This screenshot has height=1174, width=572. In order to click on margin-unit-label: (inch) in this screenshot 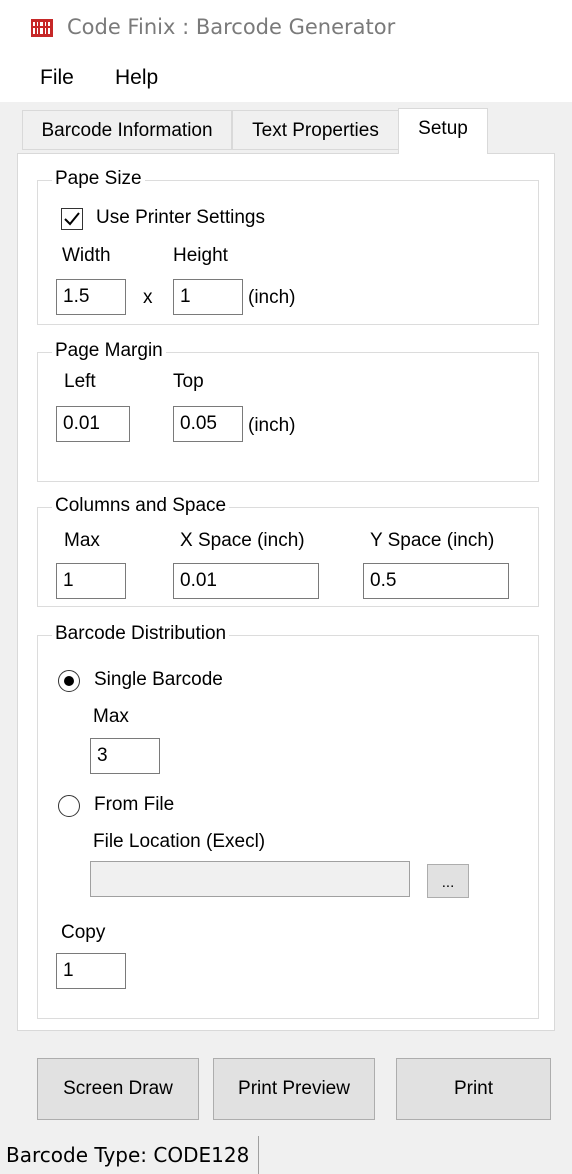, I will do `click(272, 425)`.